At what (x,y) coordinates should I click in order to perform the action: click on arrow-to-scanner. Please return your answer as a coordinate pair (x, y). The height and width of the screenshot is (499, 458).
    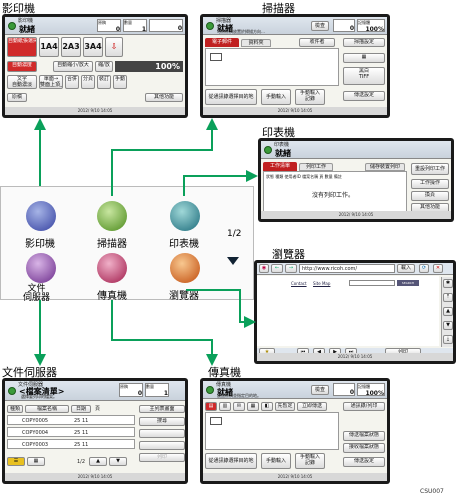
    Looking at the image, I should click on (164, 157).